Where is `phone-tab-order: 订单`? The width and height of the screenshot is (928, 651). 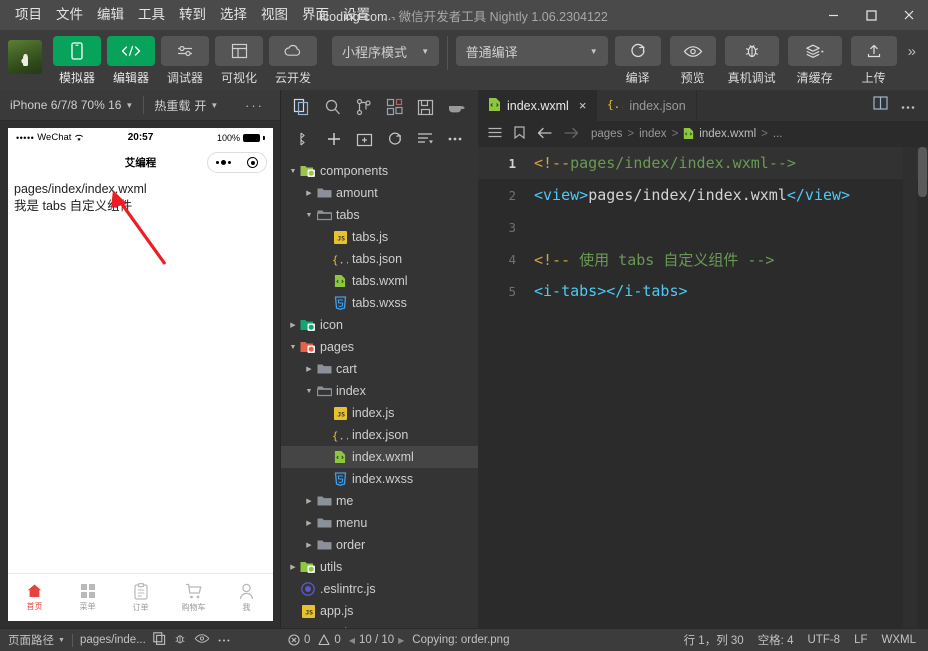
phone-tab-order: 订单 is located at coordinates (140, 597).